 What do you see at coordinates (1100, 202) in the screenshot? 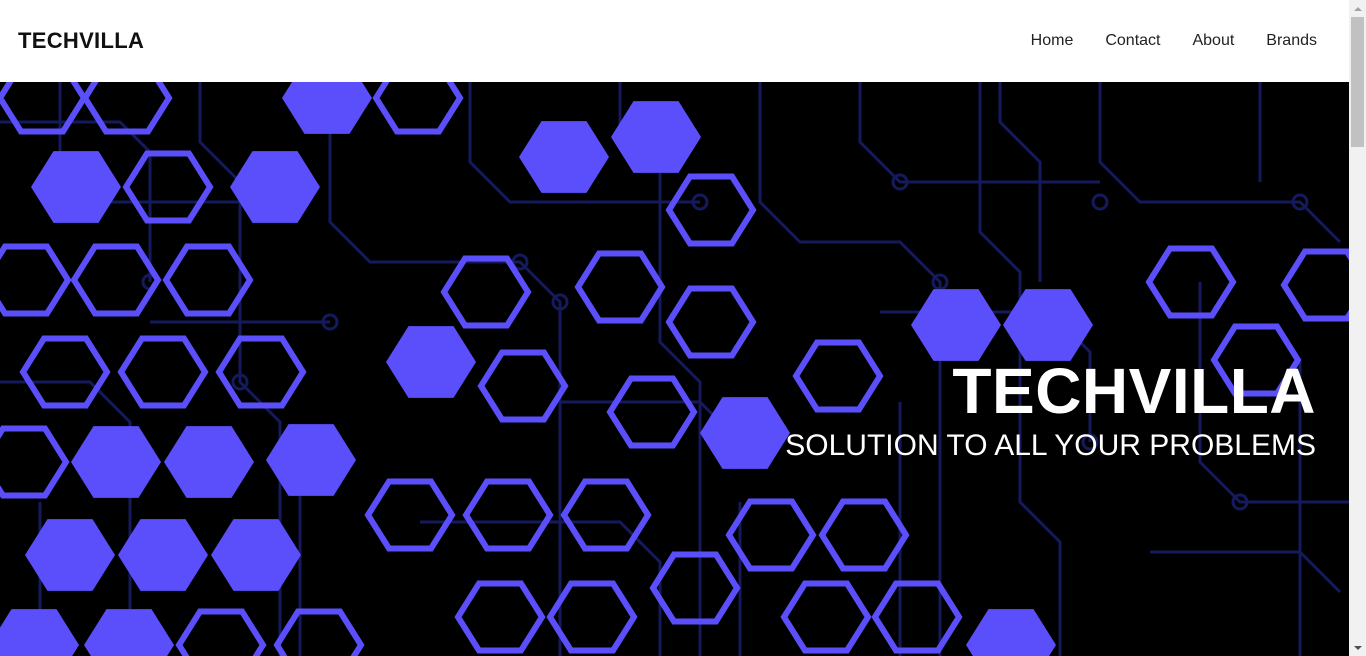
I see `circuit-node` at bounding box center [1100, 202].